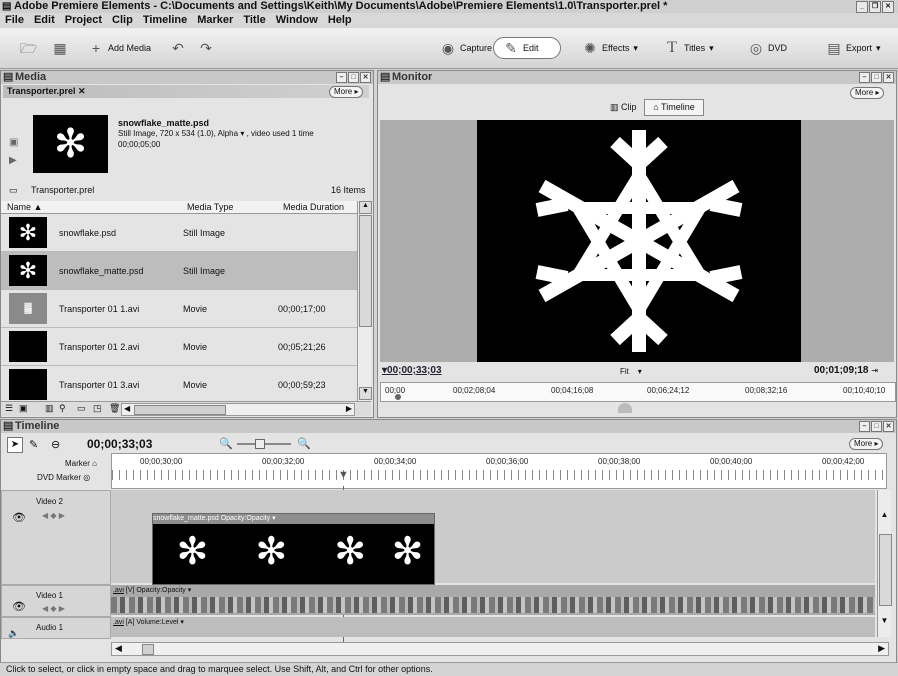  Describe the element at coordinates (15, 445) in the screenshot. I see `selection-tool-icon: ➤` at that location.